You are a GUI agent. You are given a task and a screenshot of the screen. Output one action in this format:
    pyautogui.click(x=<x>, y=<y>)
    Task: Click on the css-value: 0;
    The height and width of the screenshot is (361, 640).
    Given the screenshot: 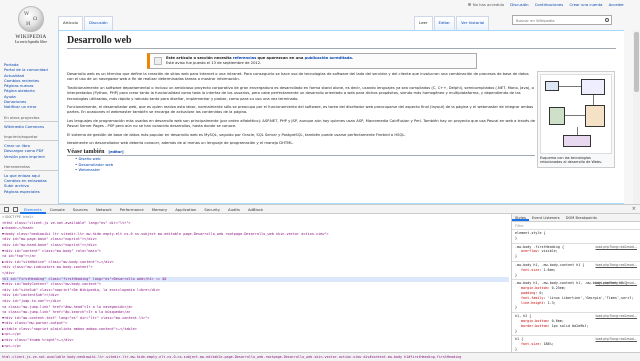 What is the action you would take?
    pyautogui.click(x=541, y=292)
    